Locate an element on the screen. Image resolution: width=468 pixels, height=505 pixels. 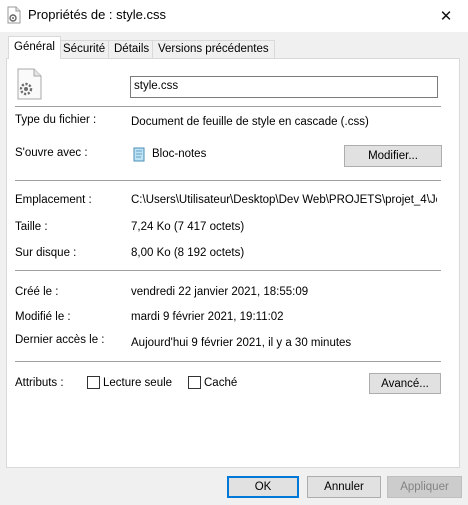
size-label: Taille : is located at coordinates (31, 227).